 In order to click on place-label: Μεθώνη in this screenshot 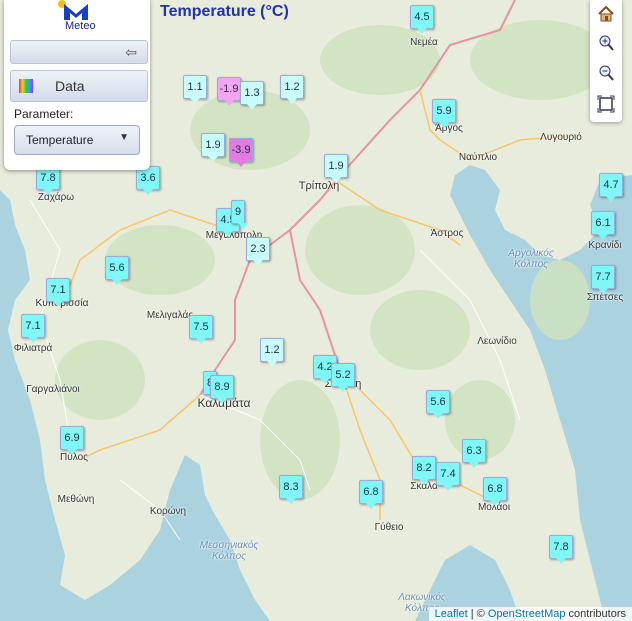, I will do `click(76, 499)`.